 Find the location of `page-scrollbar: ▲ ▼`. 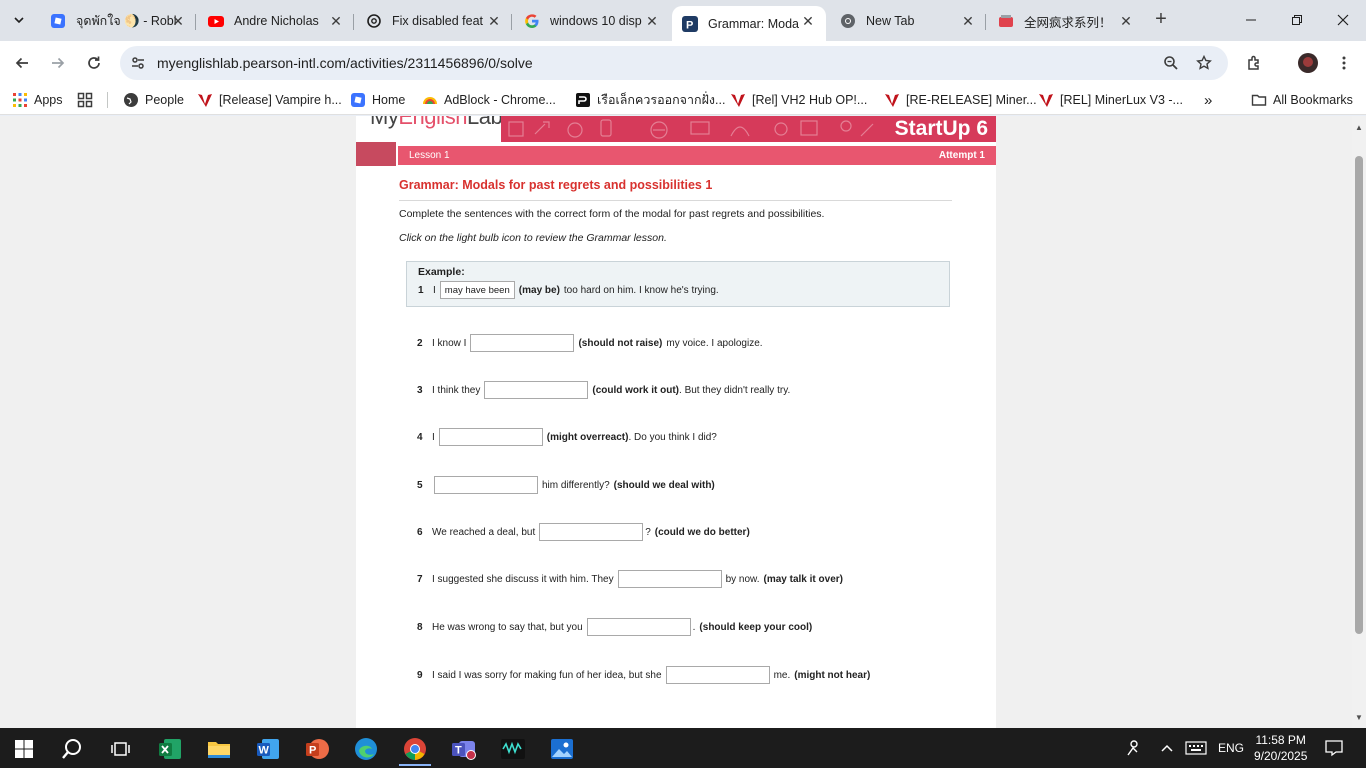

page-scrollbar: ▲ ▼ is located at coordinates (1359, 422).